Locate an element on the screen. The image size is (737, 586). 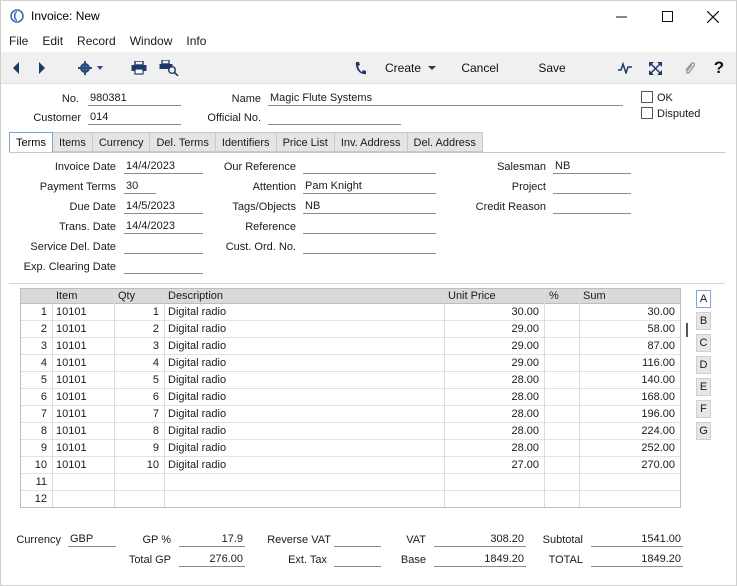
table-row: 8 10101 8 Digital radio 28.00 224.00 is located at coordinates (350, 431).